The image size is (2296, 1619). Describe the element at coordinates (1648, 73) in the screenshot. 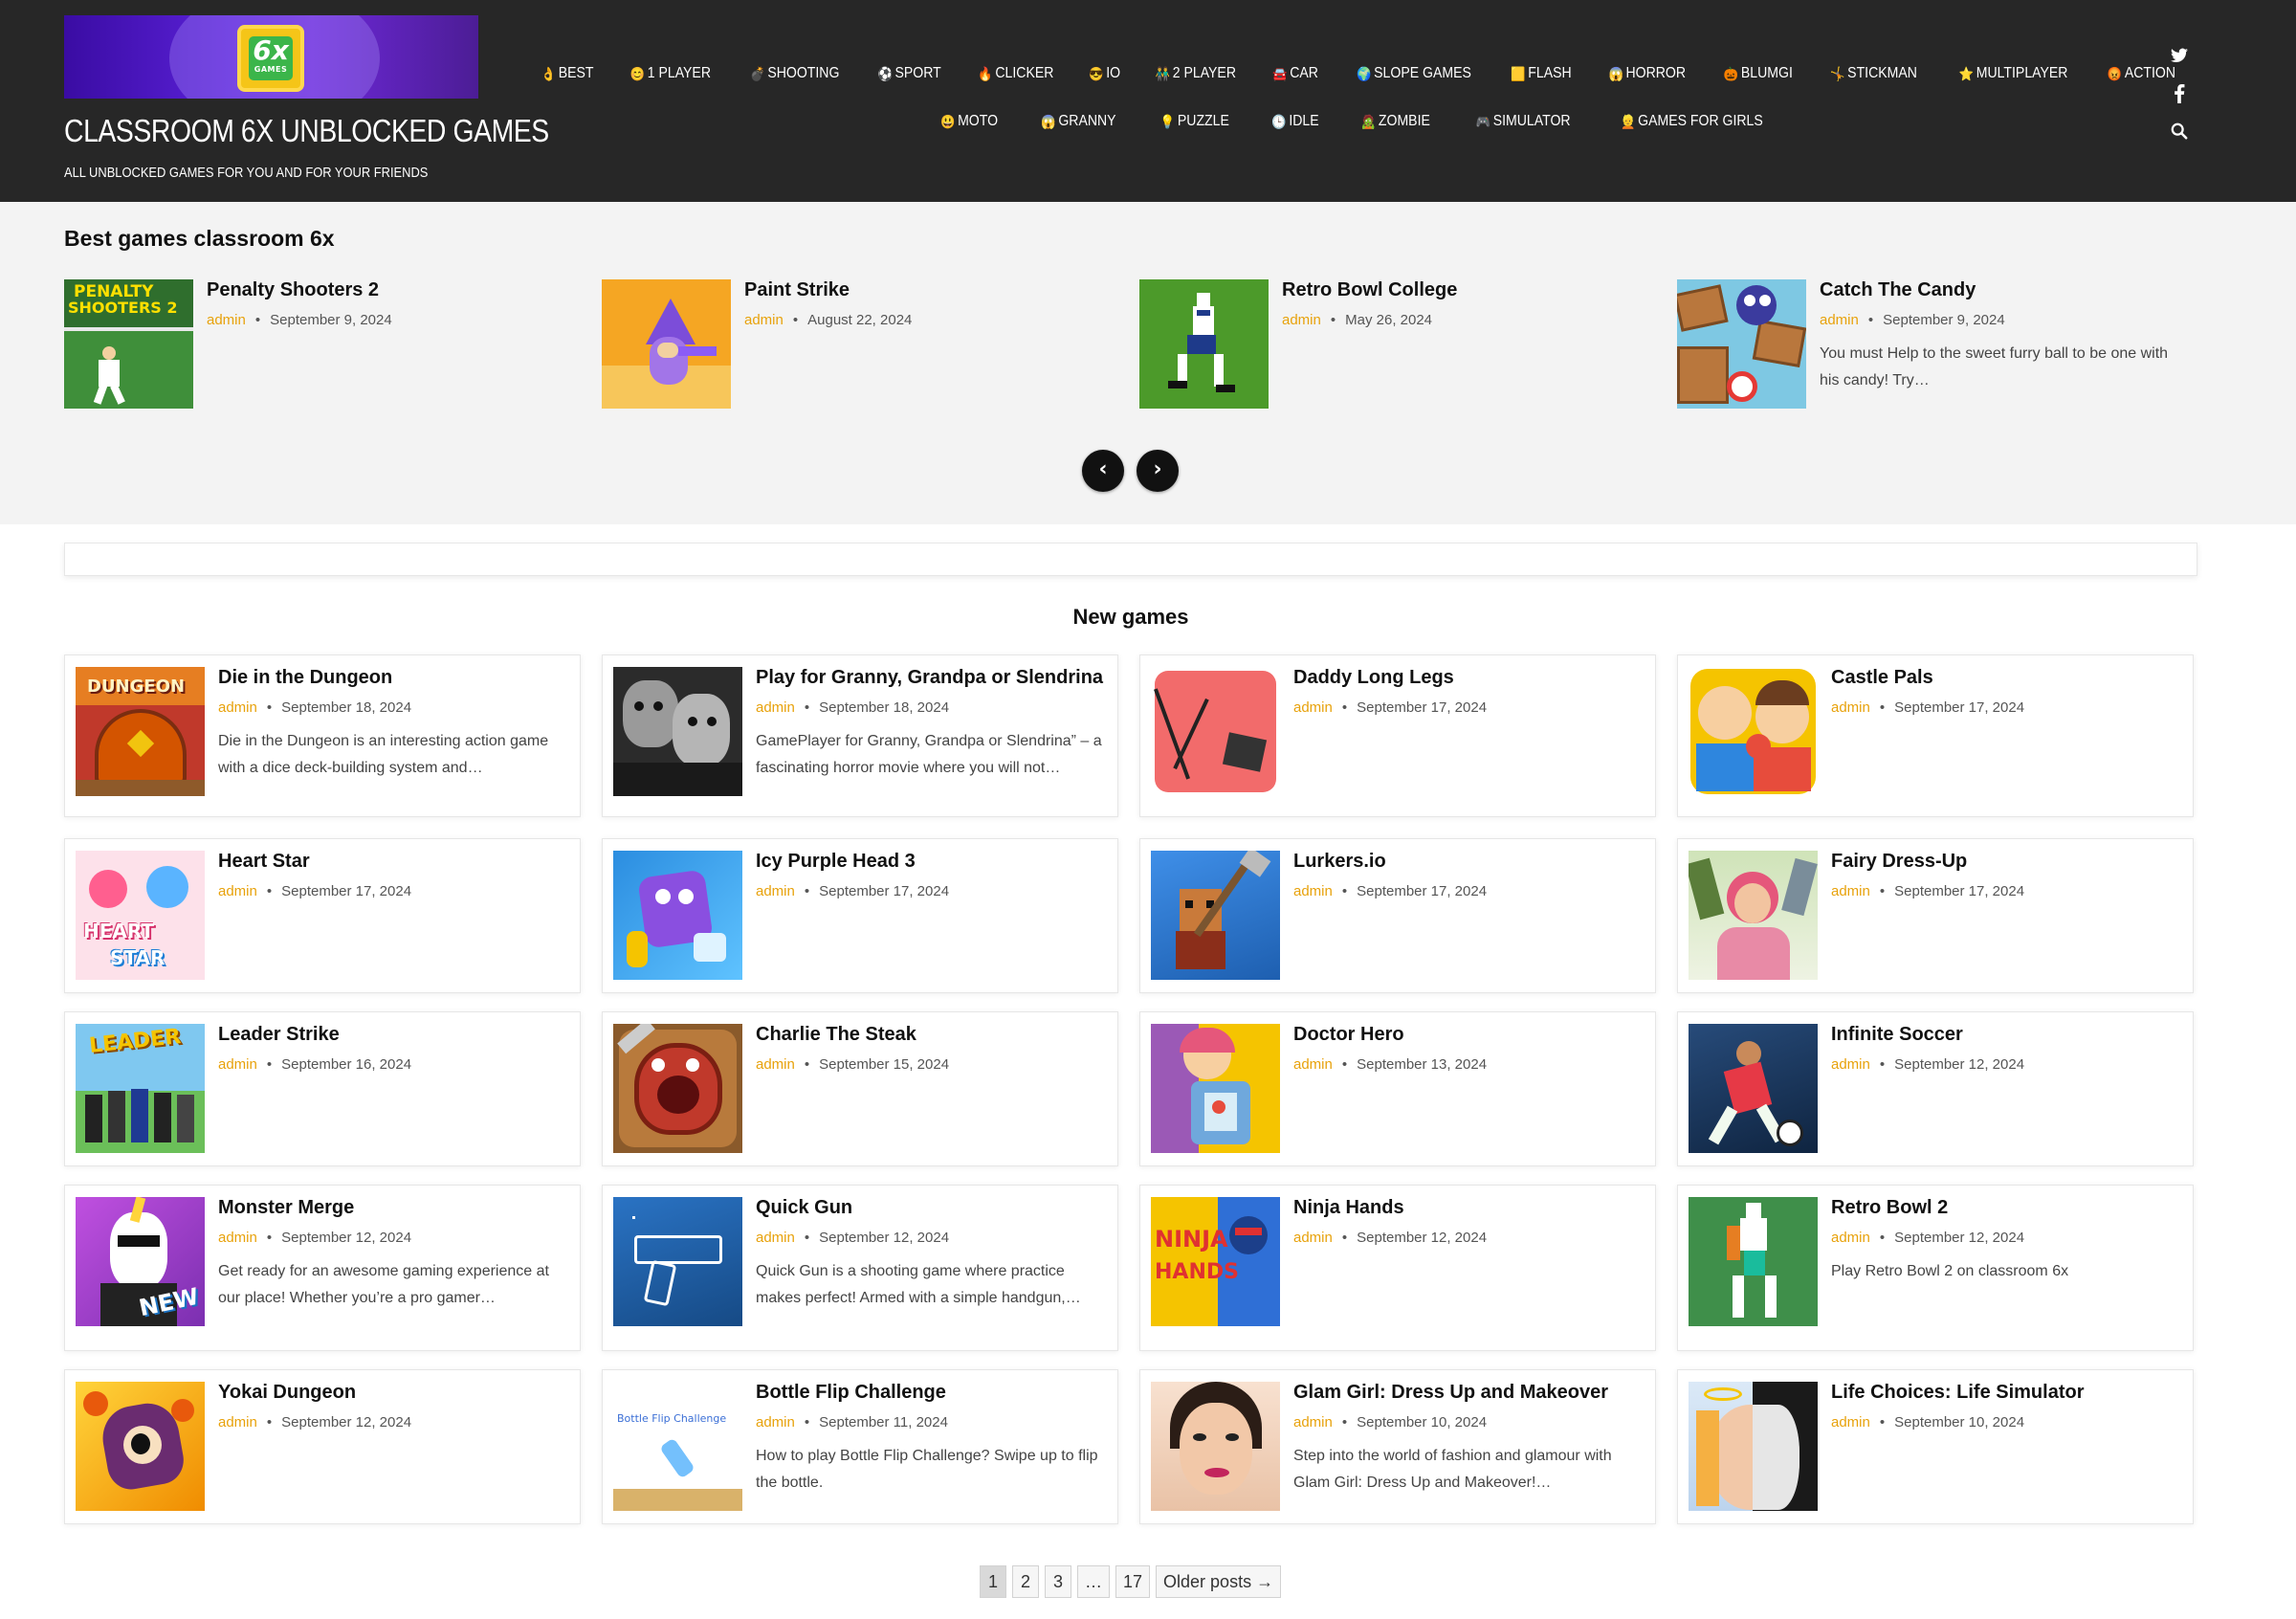

I see `nav-item-horror: 😱 HORROR` at that location.